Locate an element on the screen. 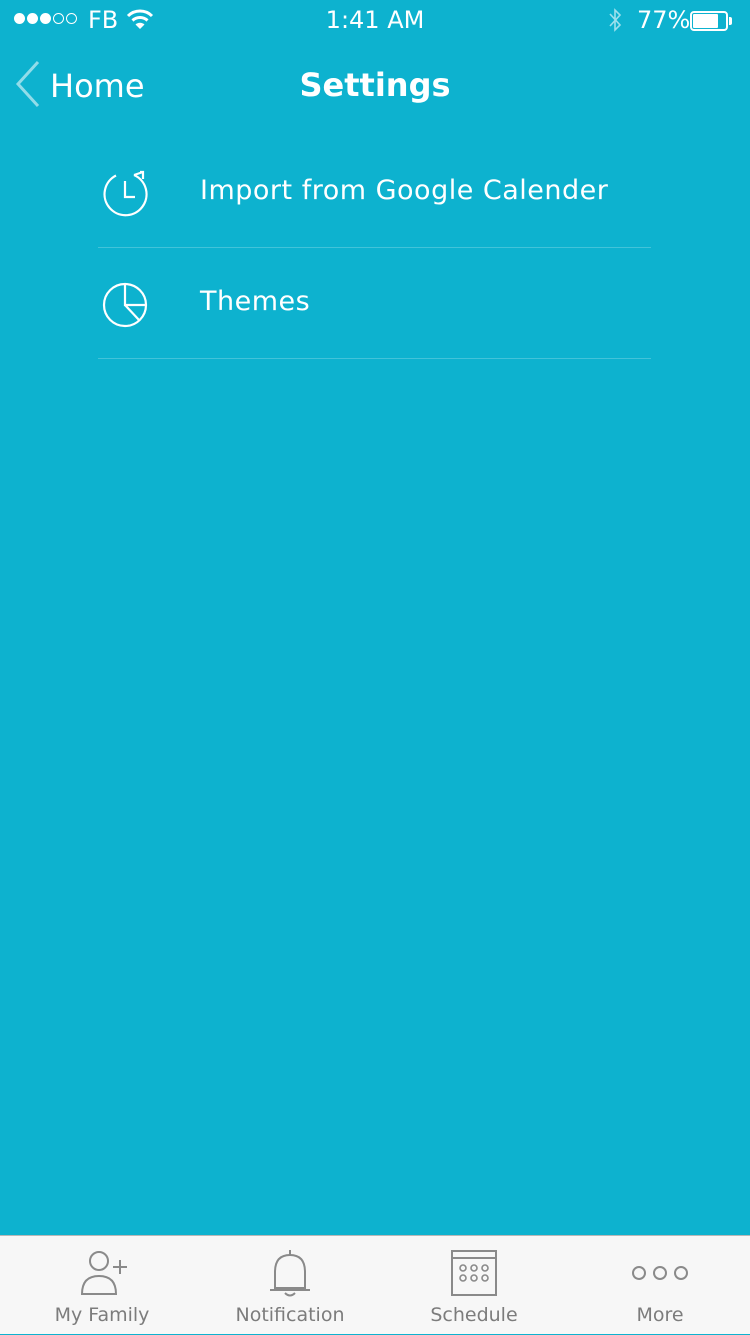 This screenshot has width=750, height=1335. tab-label: Schedule is located at coordinates (474, 1315).